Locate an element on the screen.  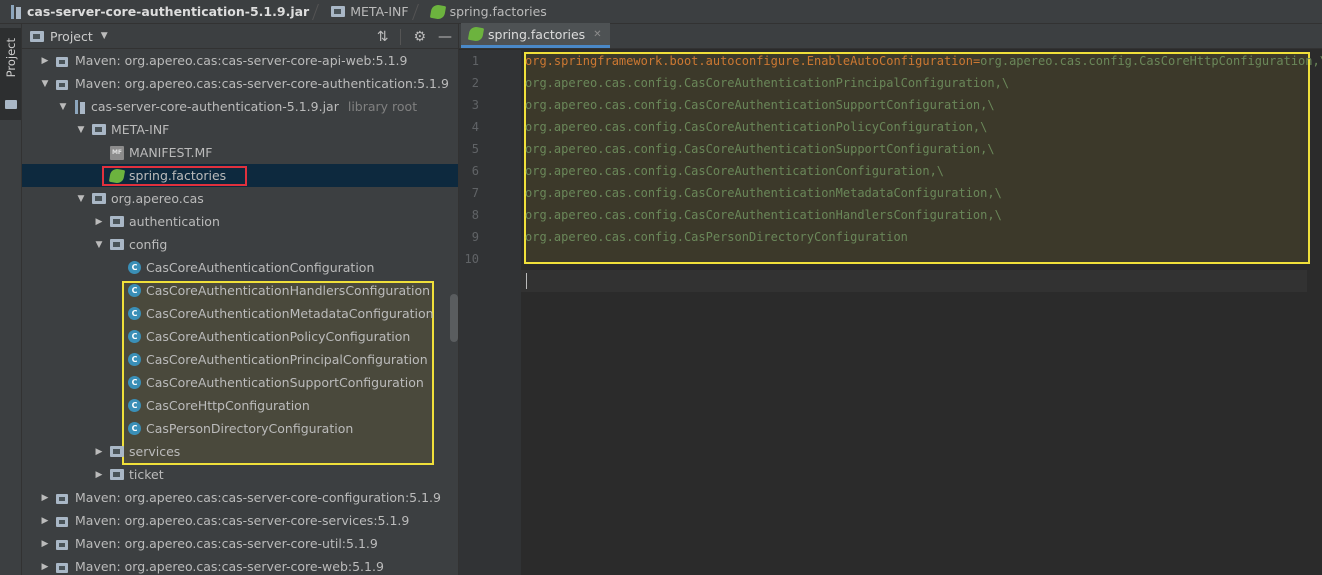
project-tool-window-button: Project is located at coordinates (10, 74).